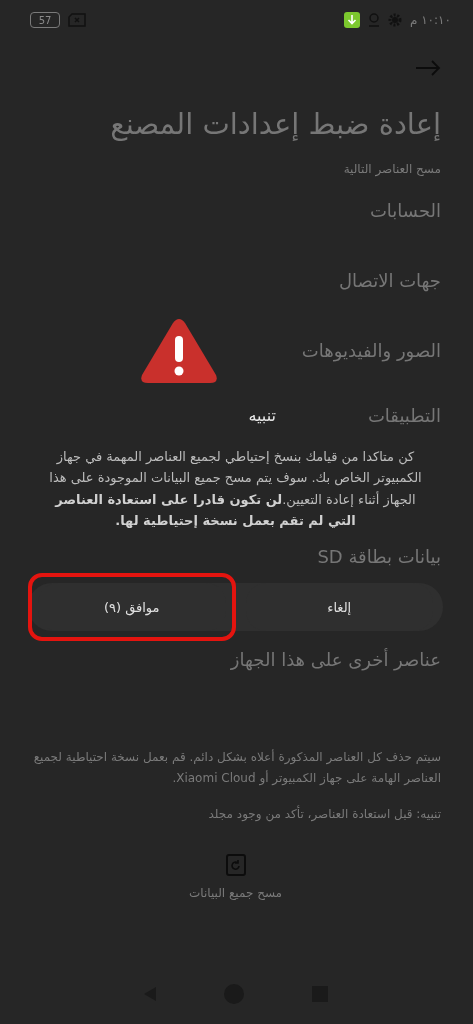 Image resolution: width=473 pixels, height=1024 pixels. What do you see at coordinates (235, 864) in the screenshot?
I see `reset-icon` at bounding box center [235, 864].